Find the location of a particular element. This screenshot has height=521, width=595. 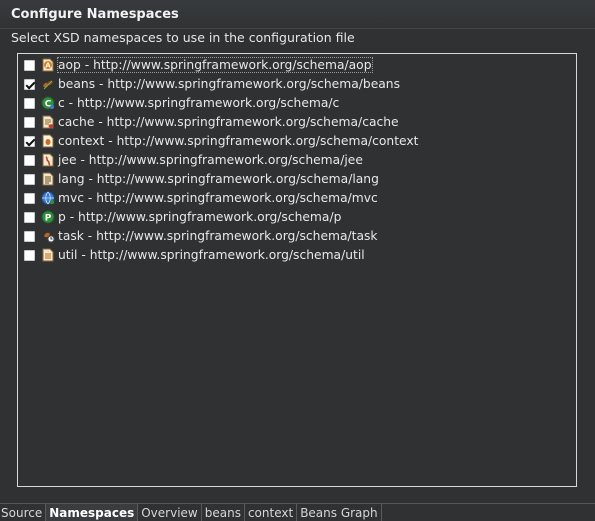

task-icon is located at coordinates (48, 236).